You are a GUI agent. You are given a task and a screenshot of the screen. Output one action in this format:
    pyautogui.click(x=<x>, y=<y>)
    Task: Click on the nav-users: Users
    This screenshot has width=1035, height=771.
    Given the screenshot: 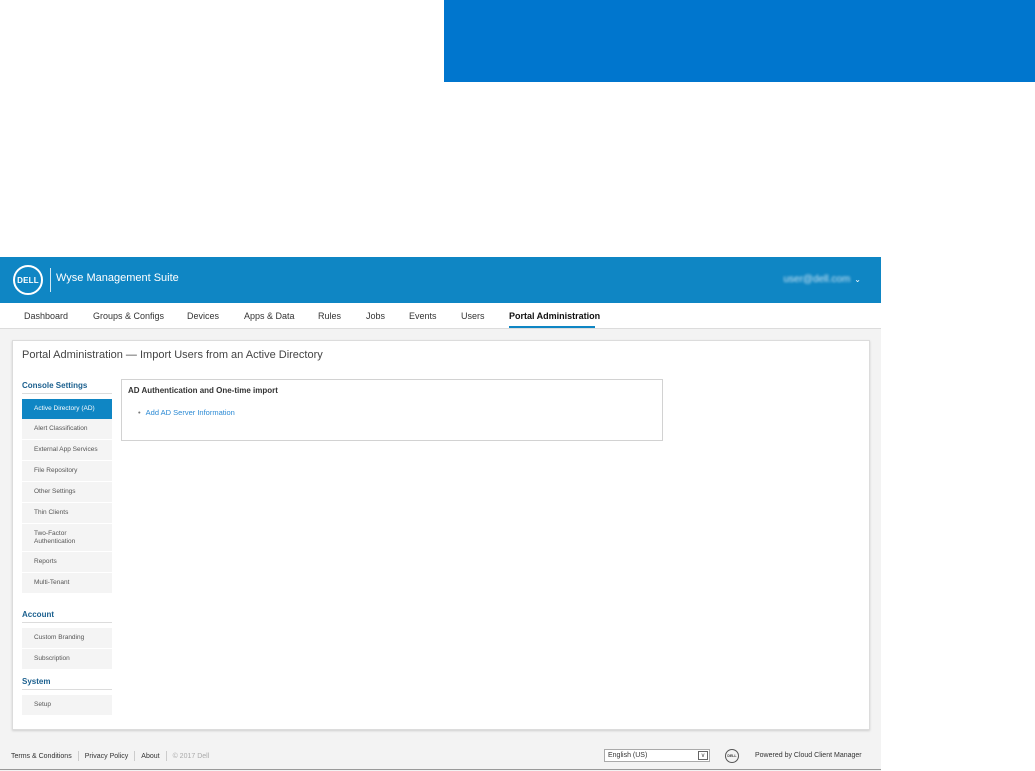 What is the action you would take?
    pyautogui.click(x=473, y=316)
    